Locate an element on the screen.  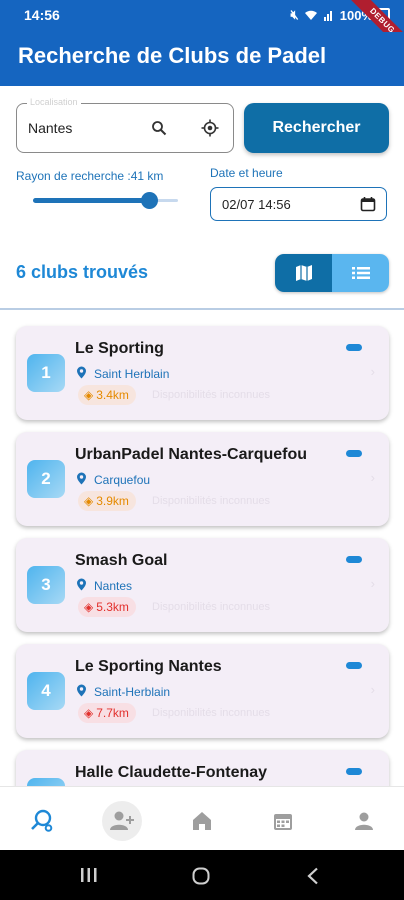
back-icon is located at coordinates (313, 876).